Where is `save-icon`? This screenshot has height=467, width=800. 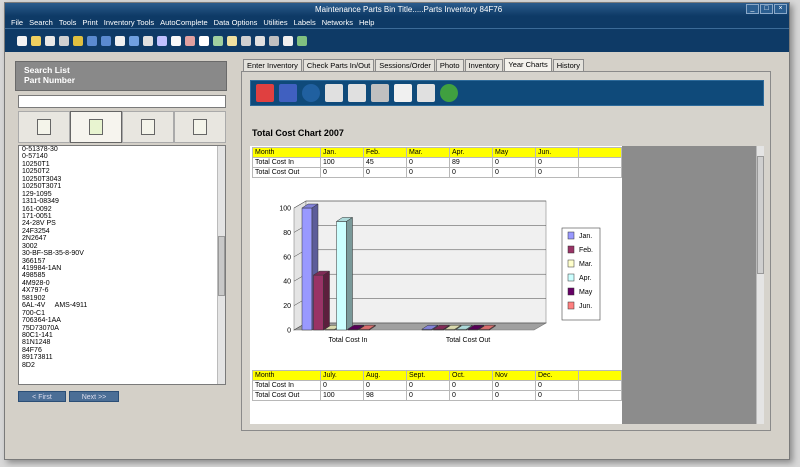
save-icon is located at coordinates (50, 40).